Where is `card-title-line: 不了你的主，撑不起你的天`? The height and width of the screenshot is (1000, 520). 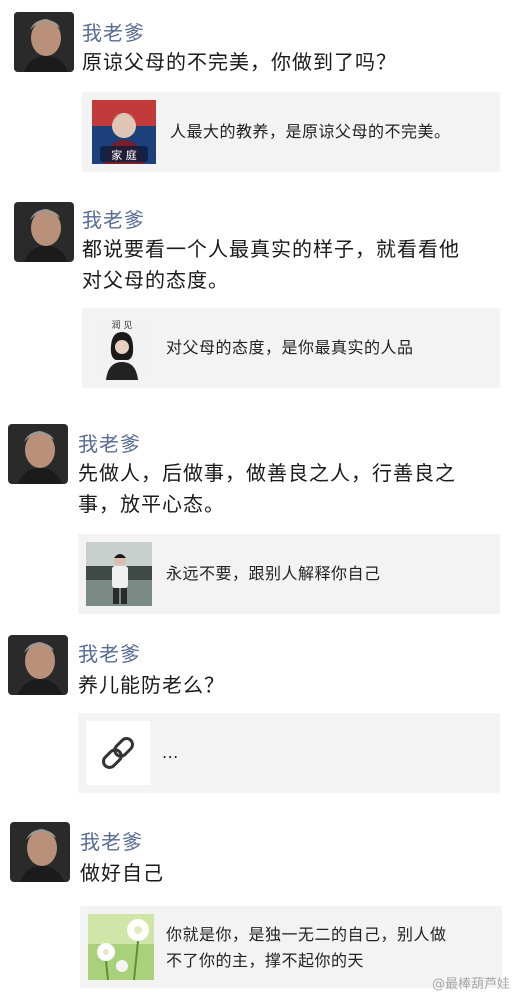
card-title-line: 不了你的主，撑不起你的天 is located at coordinates (265, 960).